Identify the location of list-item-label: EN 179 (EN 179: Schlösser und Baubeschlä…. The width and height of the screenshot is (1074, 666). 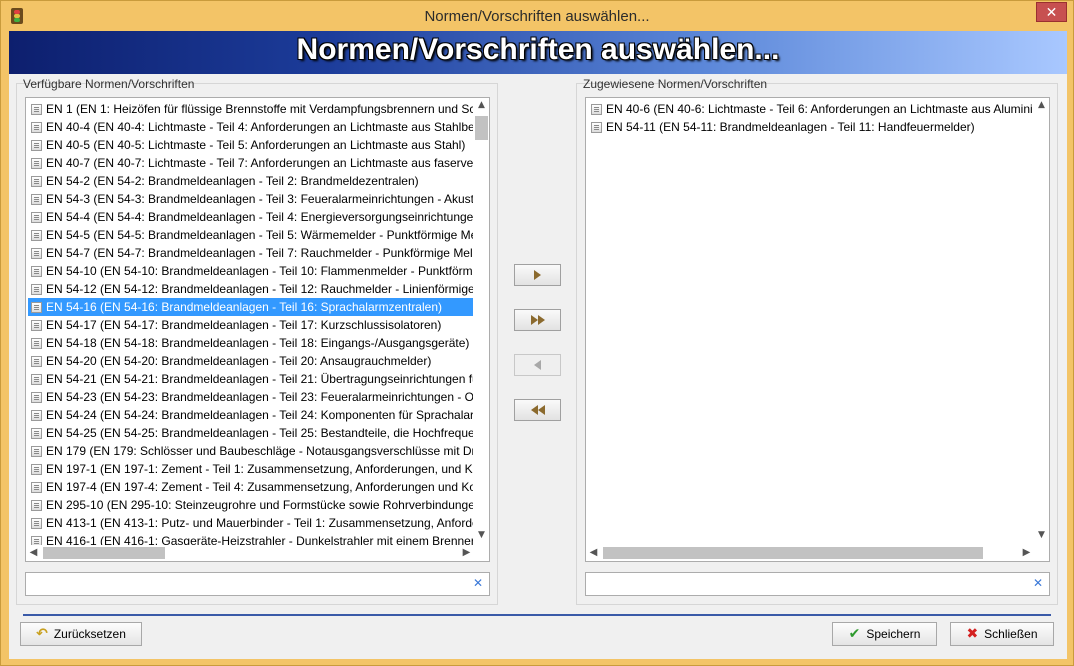
(259, 451).